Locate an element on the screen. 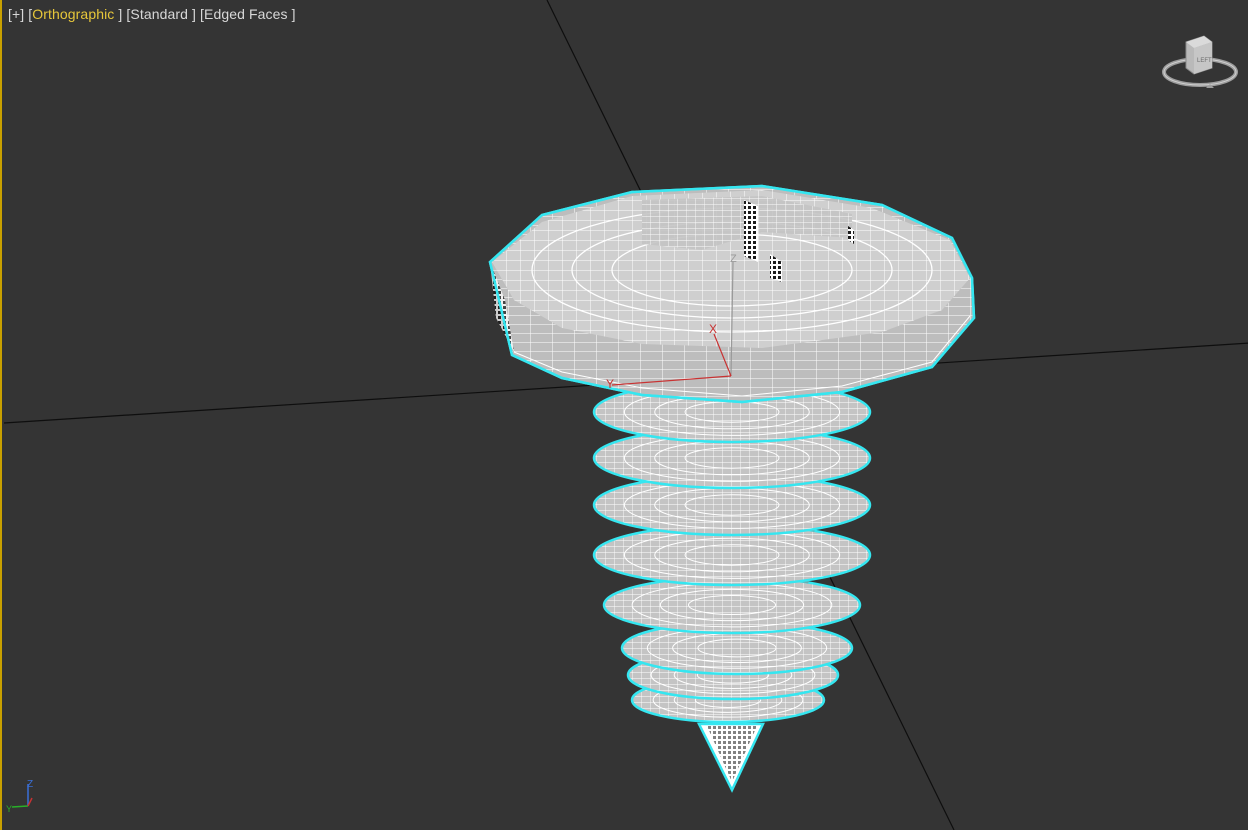 This screenshot has width=1248, height=830. point-of-view-label: Orthographic is located at coordinates (73, 14).